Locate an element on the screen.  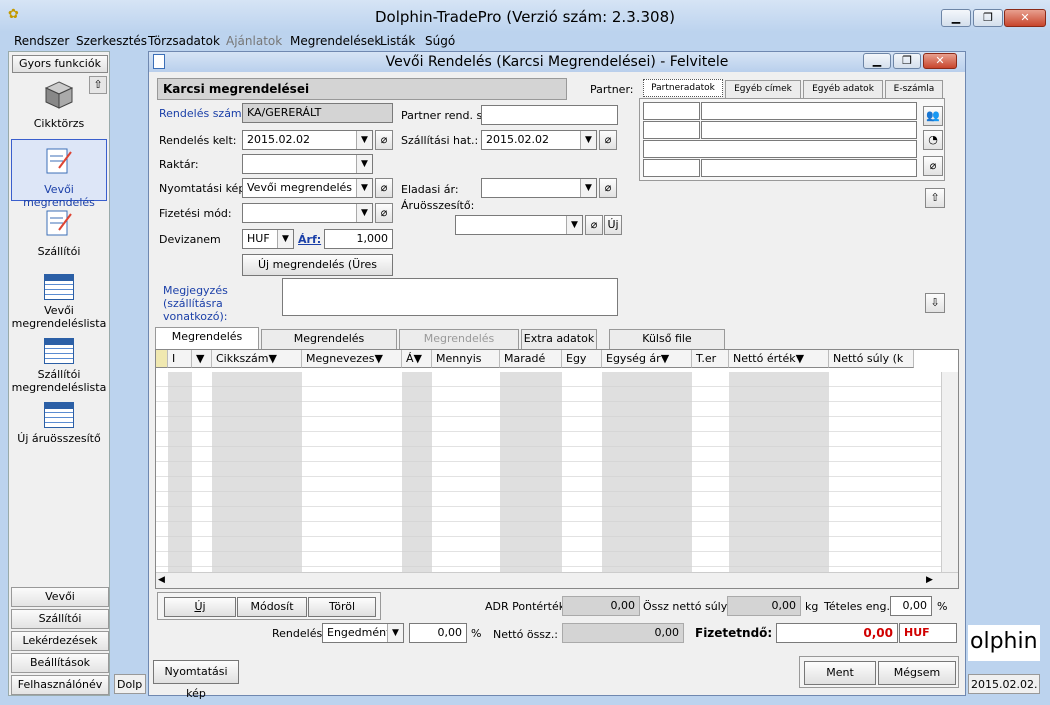
partner-rend-field is located at coordinates (549, 115).